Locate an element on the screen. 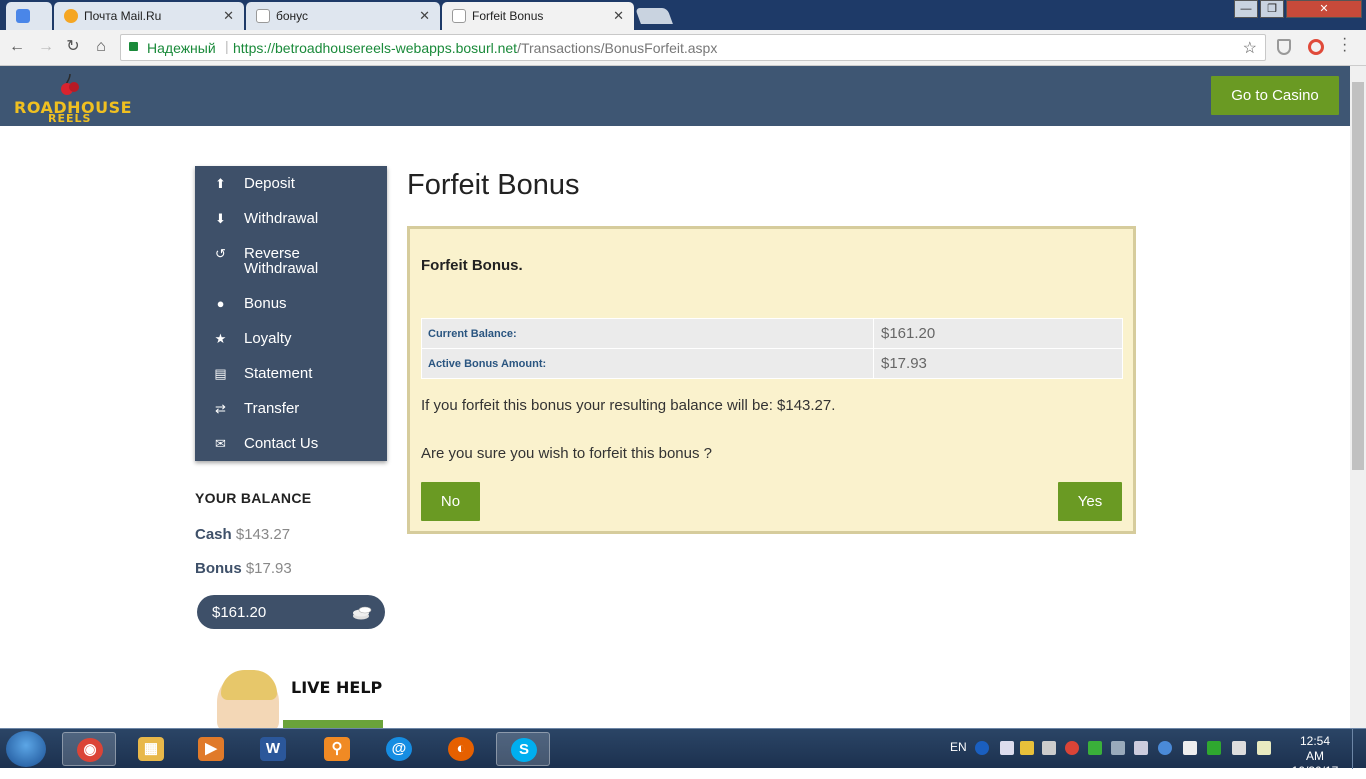  action-center-flag-icon is located at coordinates (1190, 748).